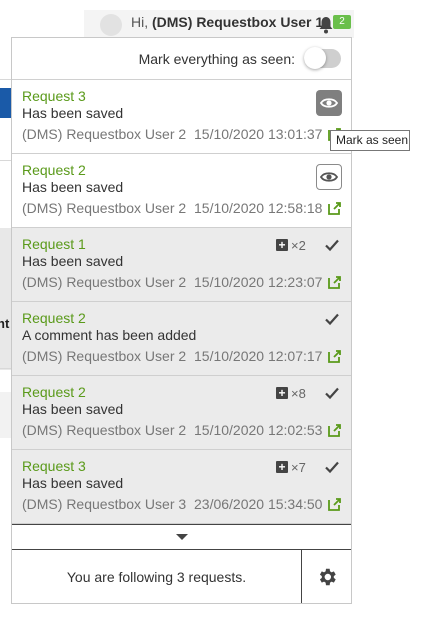 This screenshot has width=433, height=625. I want to click on grouped-count: + ×8, so click(291, 393).